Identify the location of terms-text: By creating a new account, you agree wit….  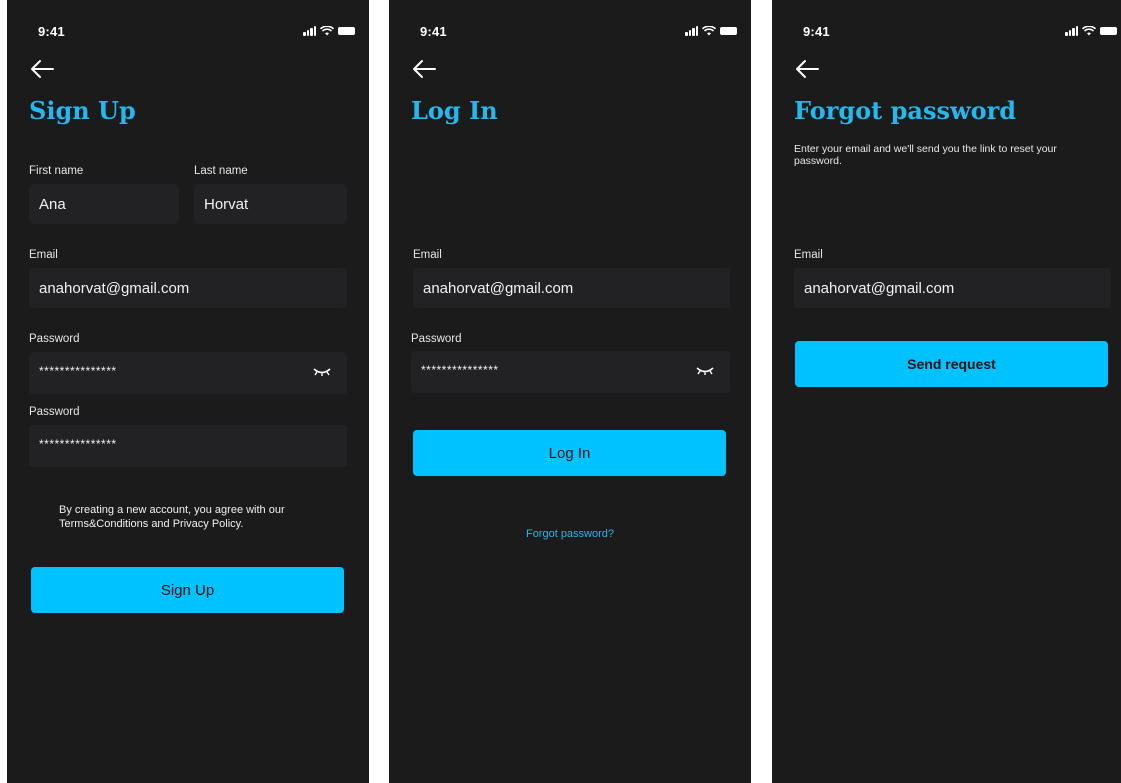
(172, 517).